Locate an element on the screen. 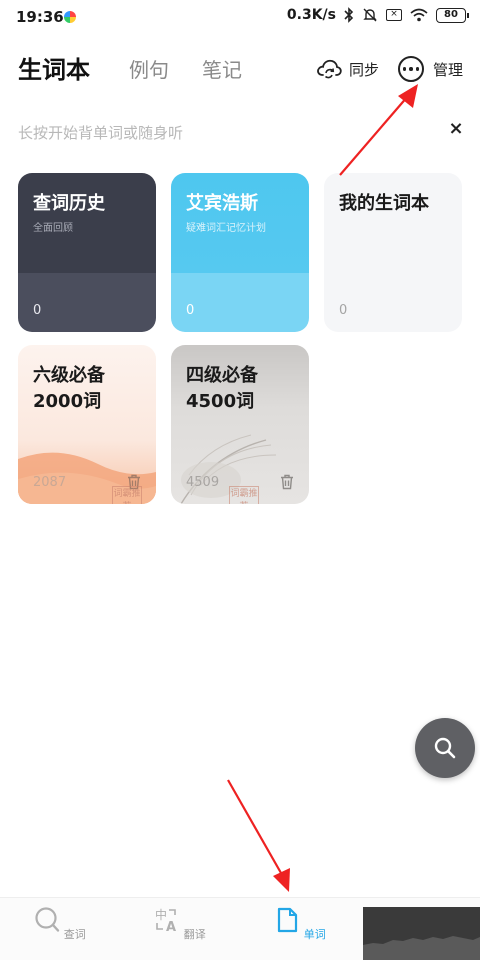  battery-icon: 80 is located at coordinates (452, 15).